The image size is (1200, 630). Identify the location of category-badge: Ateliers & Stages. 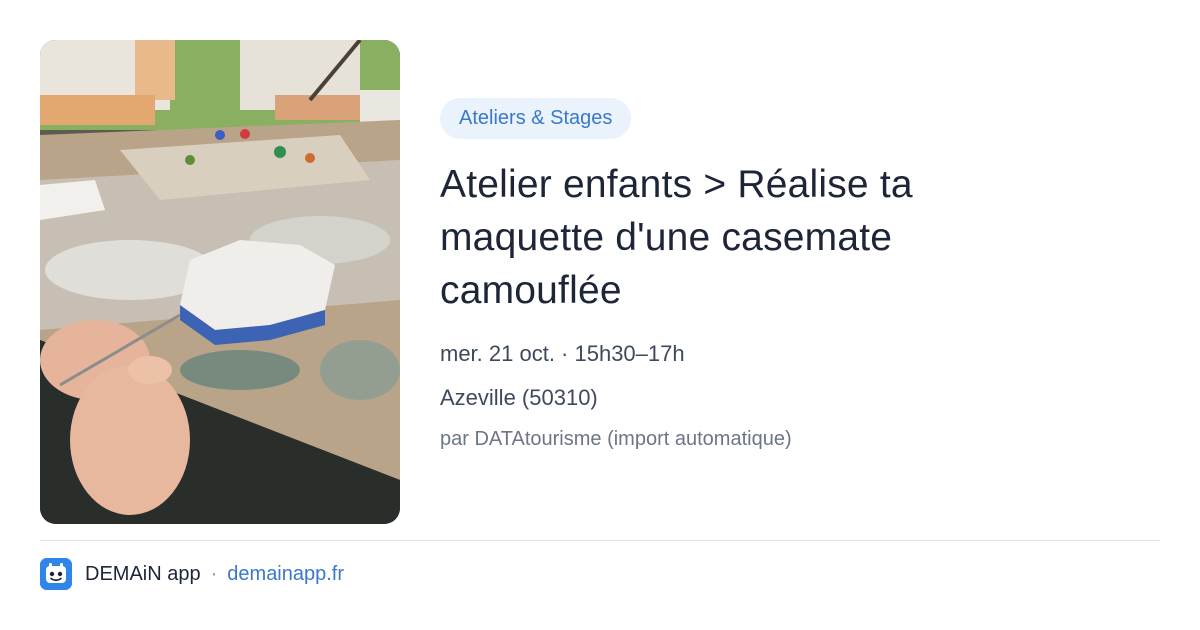
(536, 118).